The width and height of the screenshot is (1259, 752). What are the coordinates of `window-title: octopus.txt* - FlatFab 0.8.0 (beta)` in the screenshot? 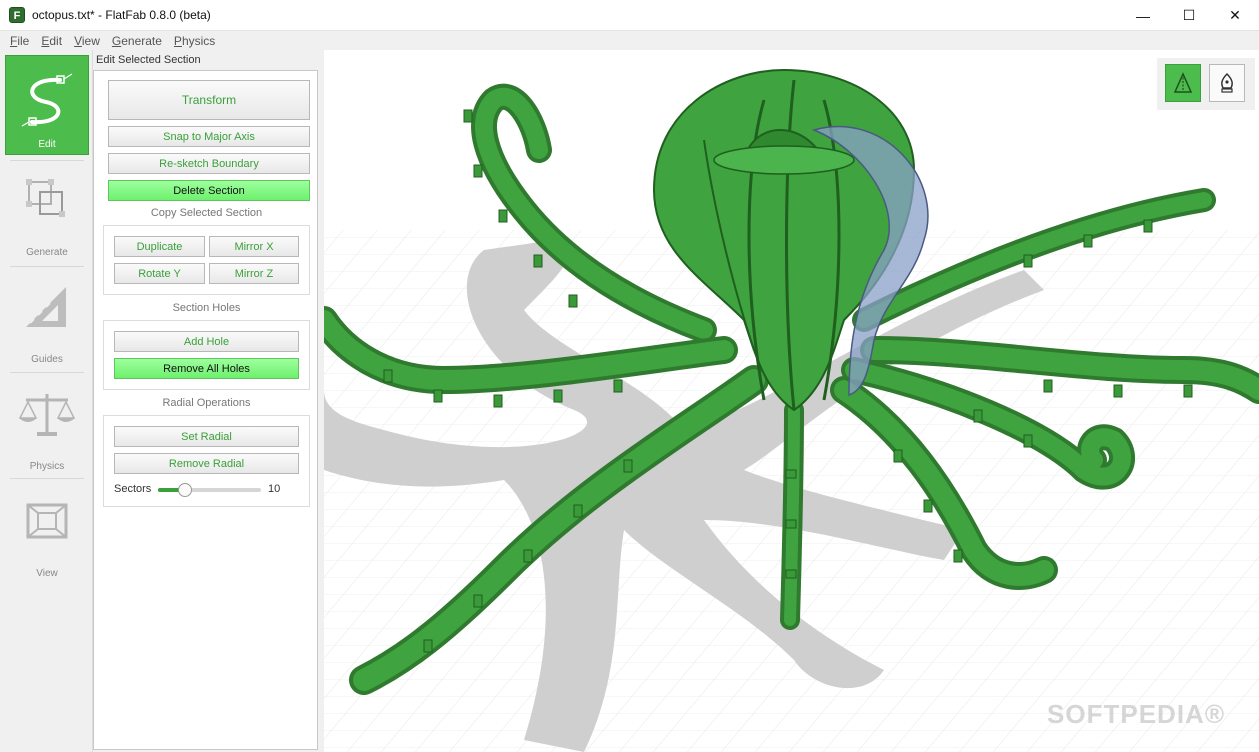 It's located at (121, 15).